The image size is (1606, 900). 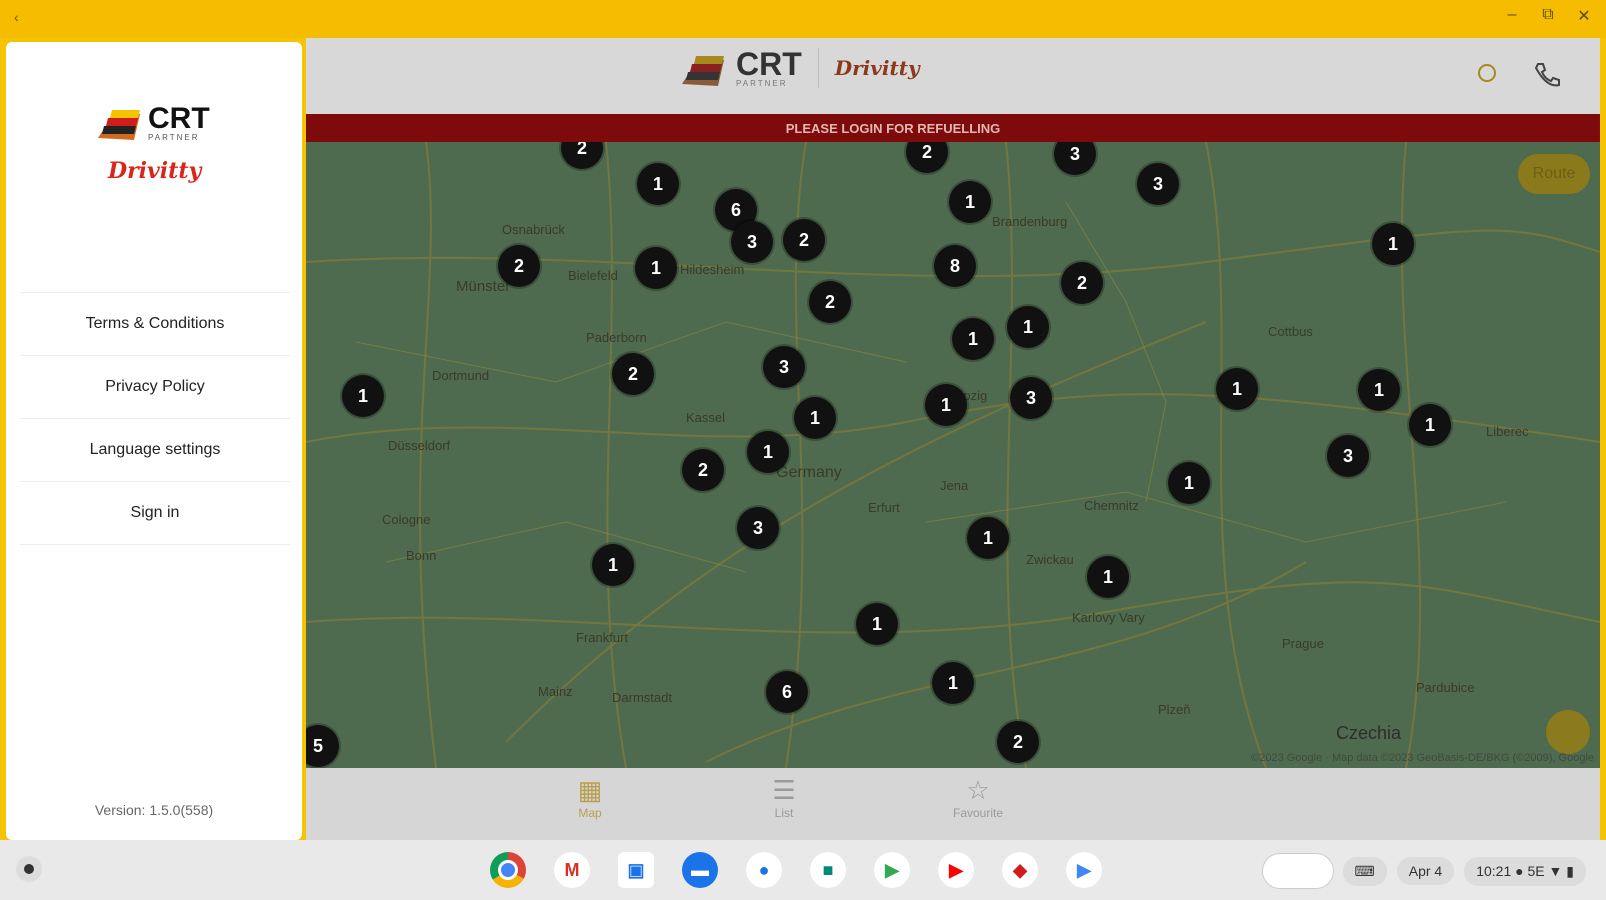 What do you see at coordinates (956, 870) in the screenshot?
I see `youtube-icon: ▶` at bounding box center [956, 870].